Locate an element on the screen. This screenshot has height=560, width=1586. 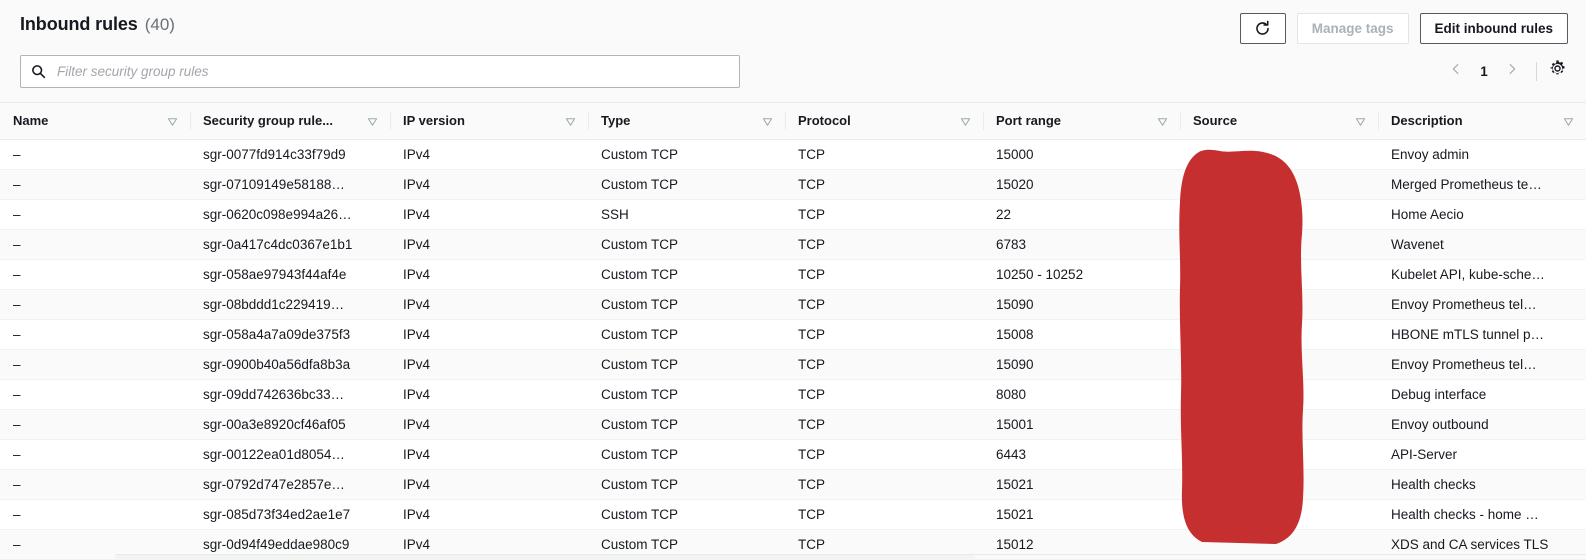
pagination-prev-button is located at coordinates (1456, 71).